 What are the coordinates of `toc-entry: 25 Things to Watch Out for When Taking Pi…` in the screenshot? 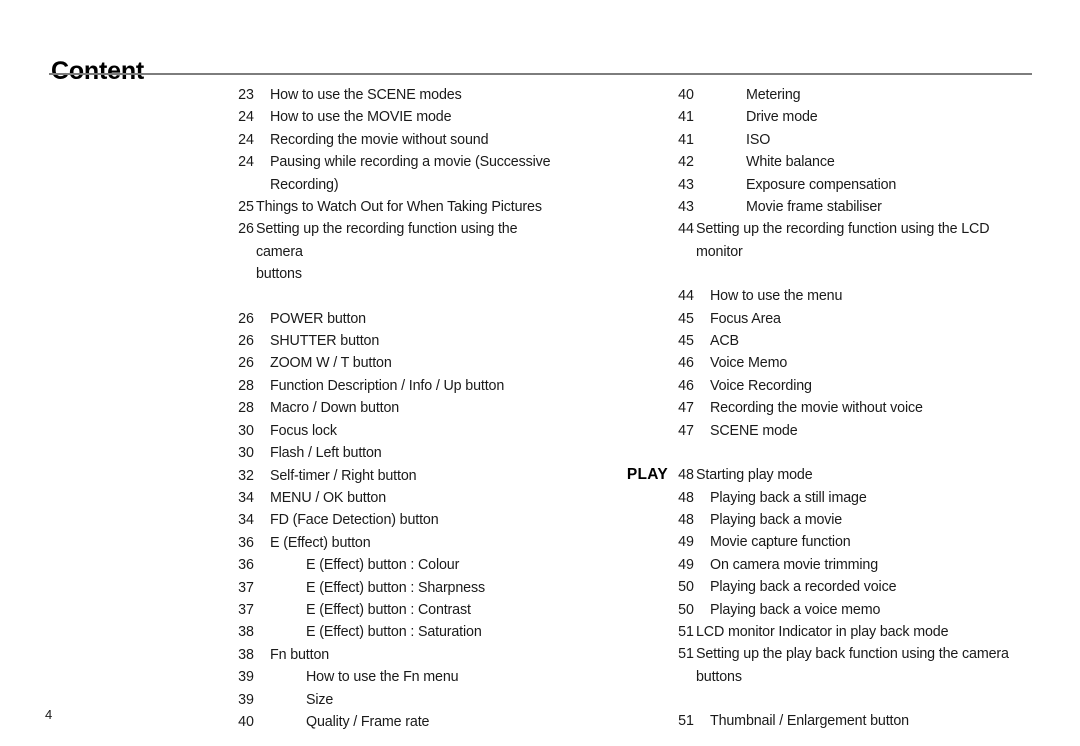 It's located at (360, 207).